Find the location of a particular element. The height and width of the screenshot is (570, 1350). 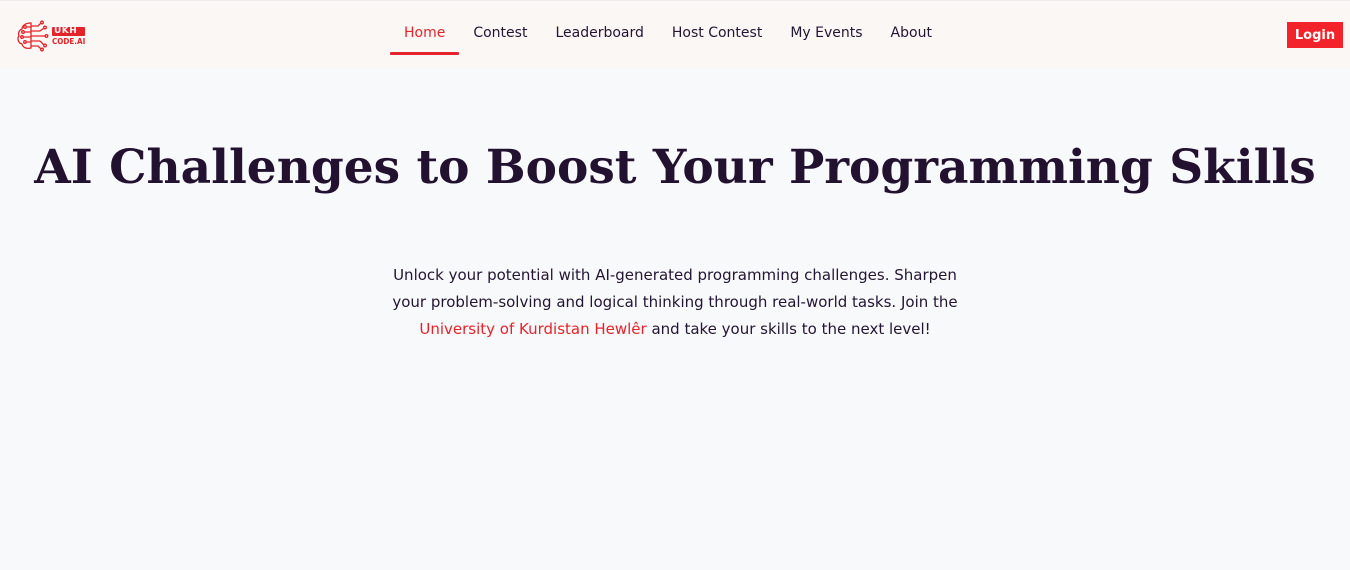

nav-item-host-contest: Host Contest is located at coordinates (717, 28).